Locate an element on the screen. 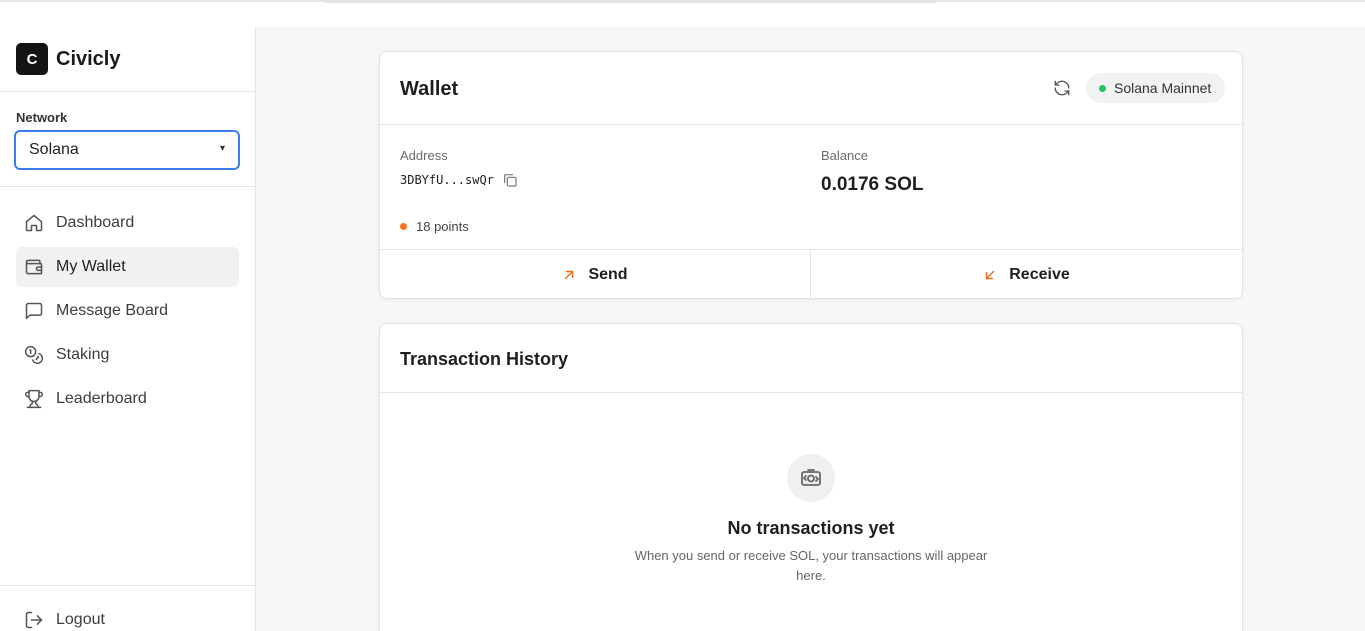 The width and height of the screenshot is (1365, 631). sidebar-item-dashboard: Dashboard is located at coordinates (127, 223).